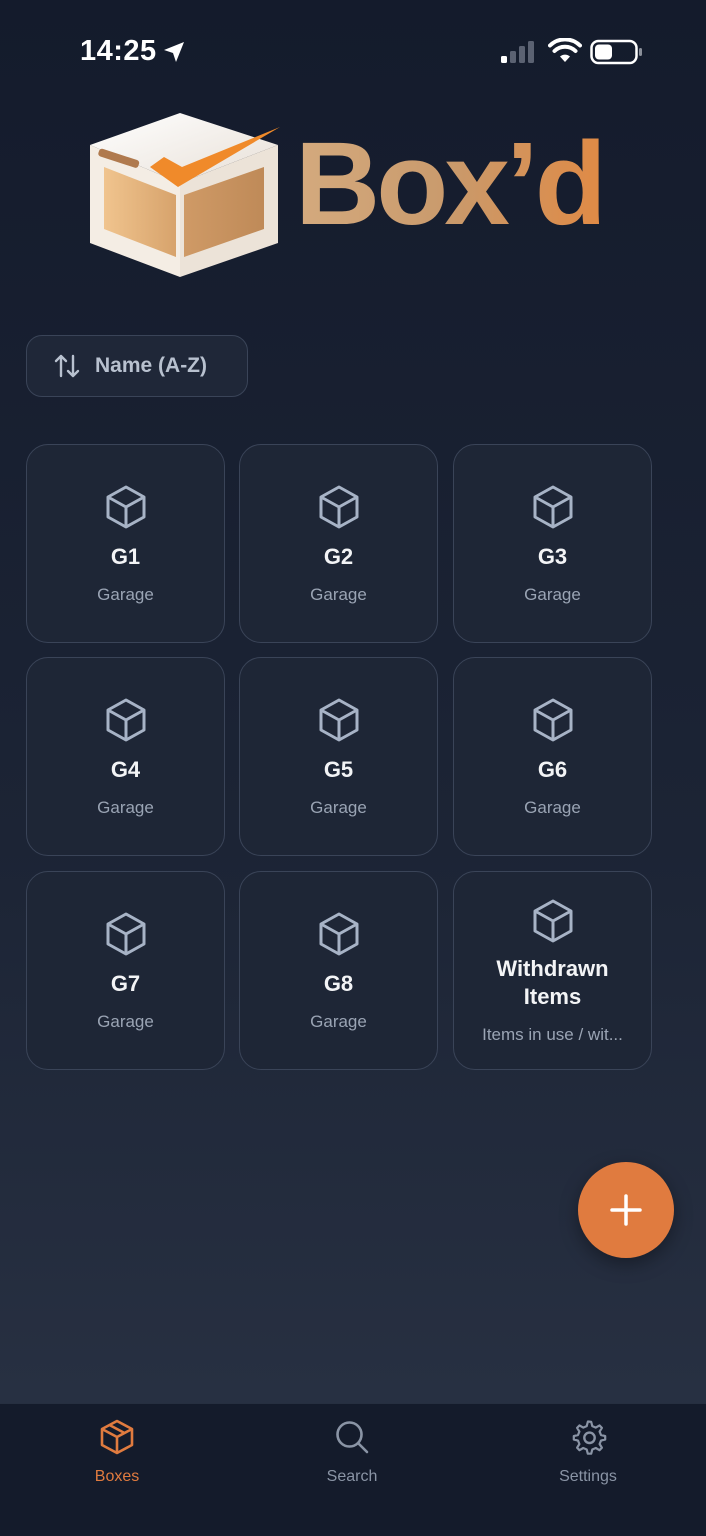  I want to click on box-card: G5 Garage, so click(338, 756).